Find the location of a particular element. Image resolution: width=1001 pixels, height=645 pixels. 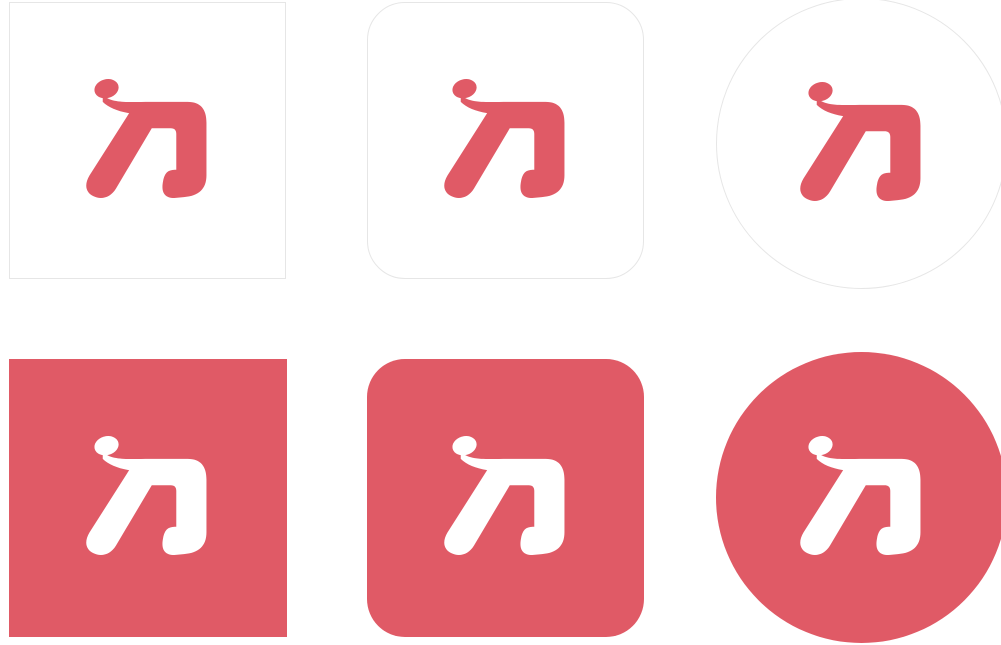

logo-tile-rounded-filled is located at coordinates (505, 498).